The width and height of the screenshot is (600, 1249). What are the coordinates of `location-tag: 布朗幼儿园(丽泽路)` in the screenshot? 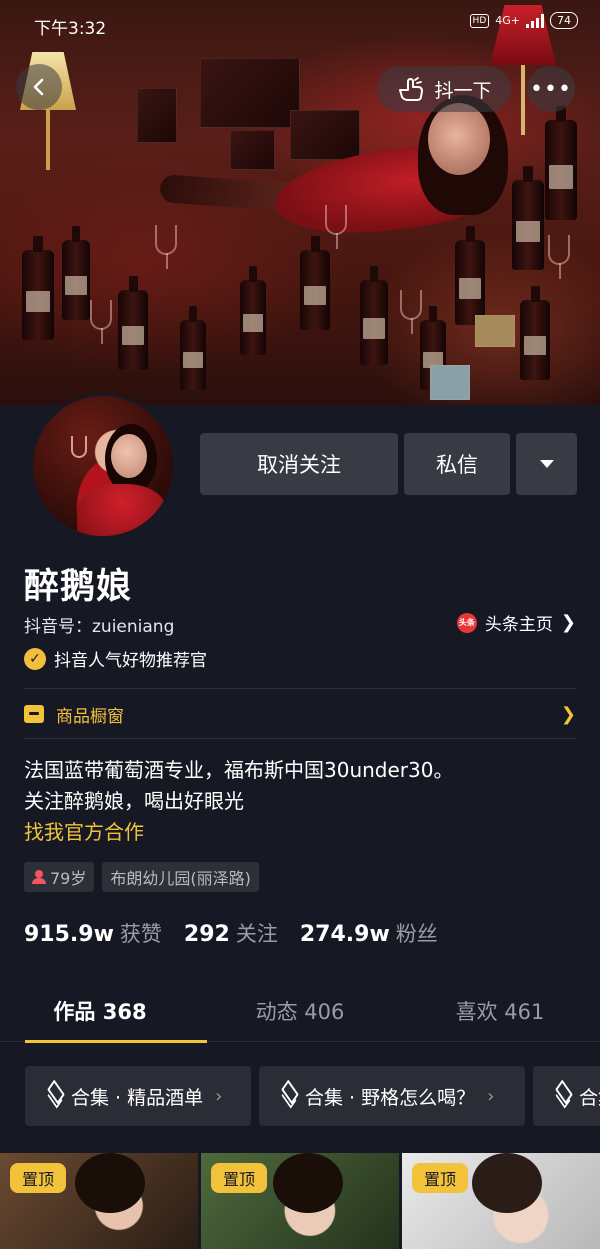 It's located at (180, 877).